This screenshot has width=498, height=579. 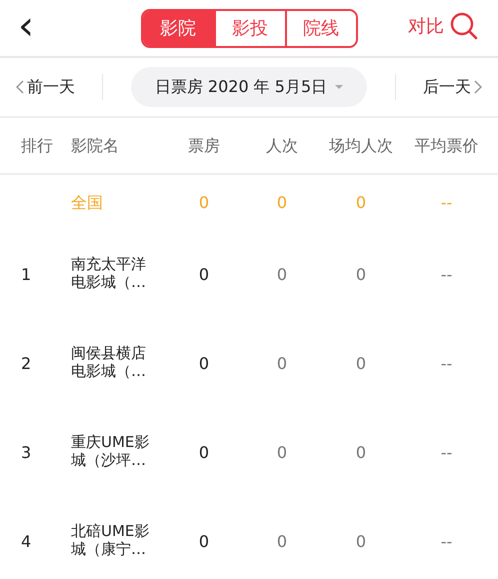 I want to click on column-header: 票房, so click(x=204, y=145).